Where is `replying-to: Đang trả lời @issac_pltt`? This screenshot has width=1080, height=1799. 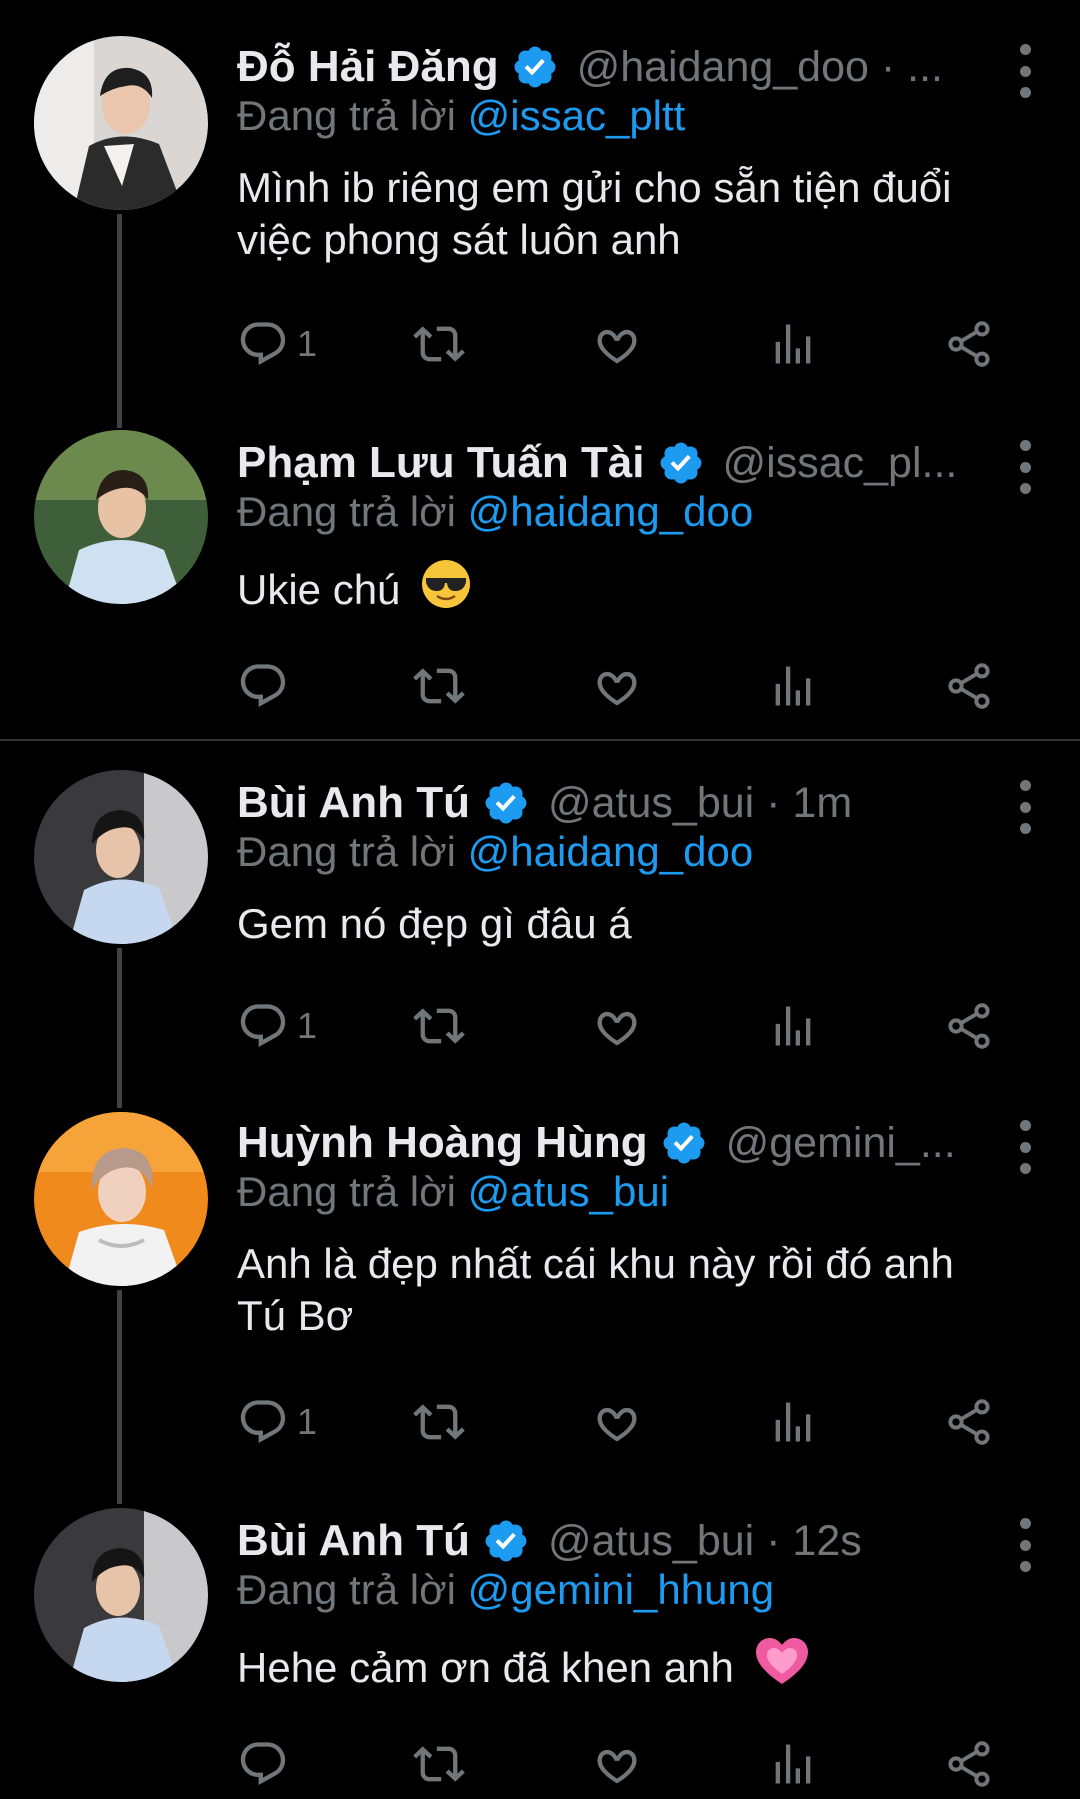 replying-to: Đang trả lời @issac_pltt is located at coordinates (638, 121).